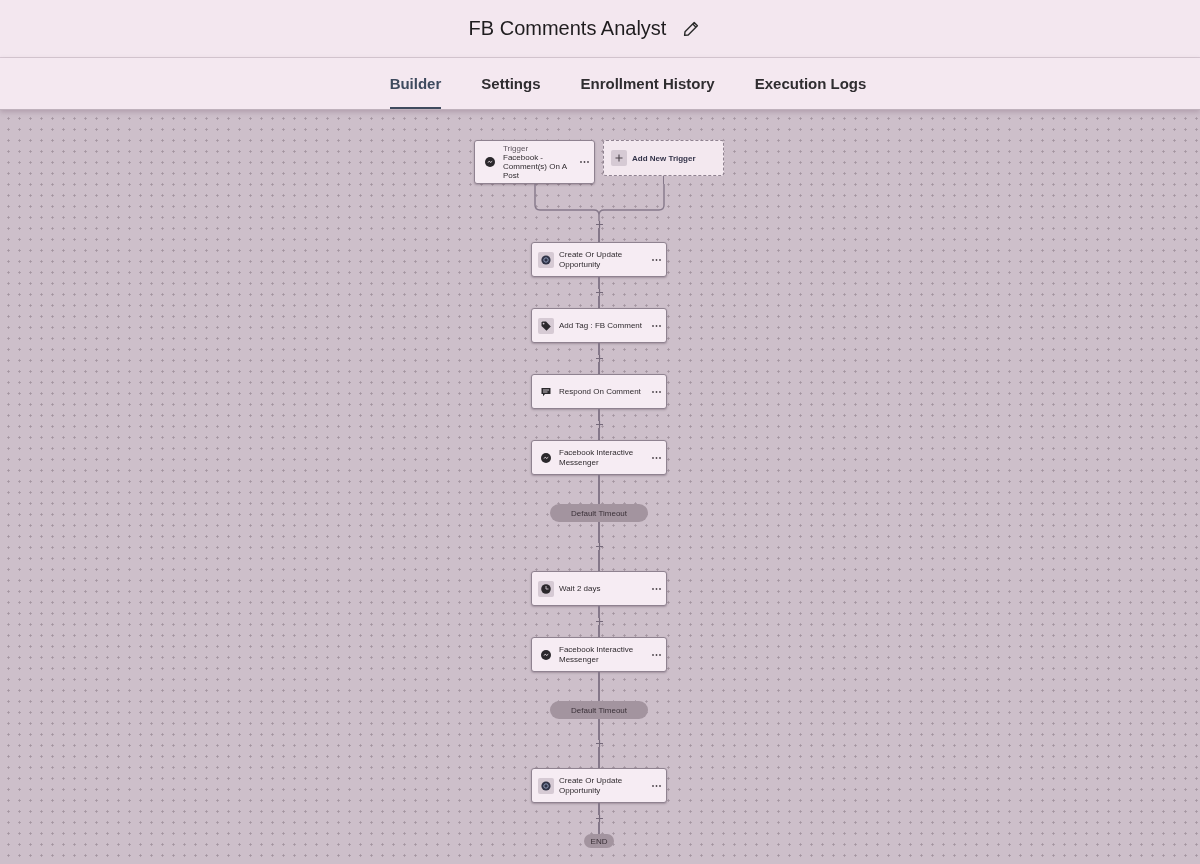  Describe the element at coordinates (546, 588) in the screenshot. I see `clock-icon` at that location.